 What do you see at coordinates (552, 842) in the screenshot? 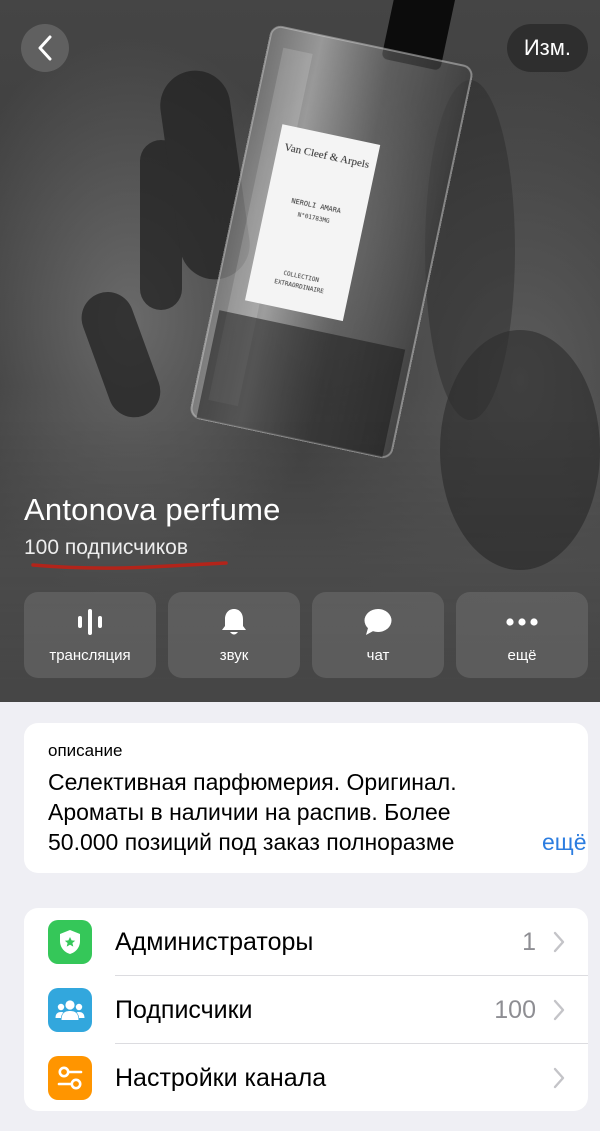
I see `description-more-link: ещё` at bounding box center [552, 842].